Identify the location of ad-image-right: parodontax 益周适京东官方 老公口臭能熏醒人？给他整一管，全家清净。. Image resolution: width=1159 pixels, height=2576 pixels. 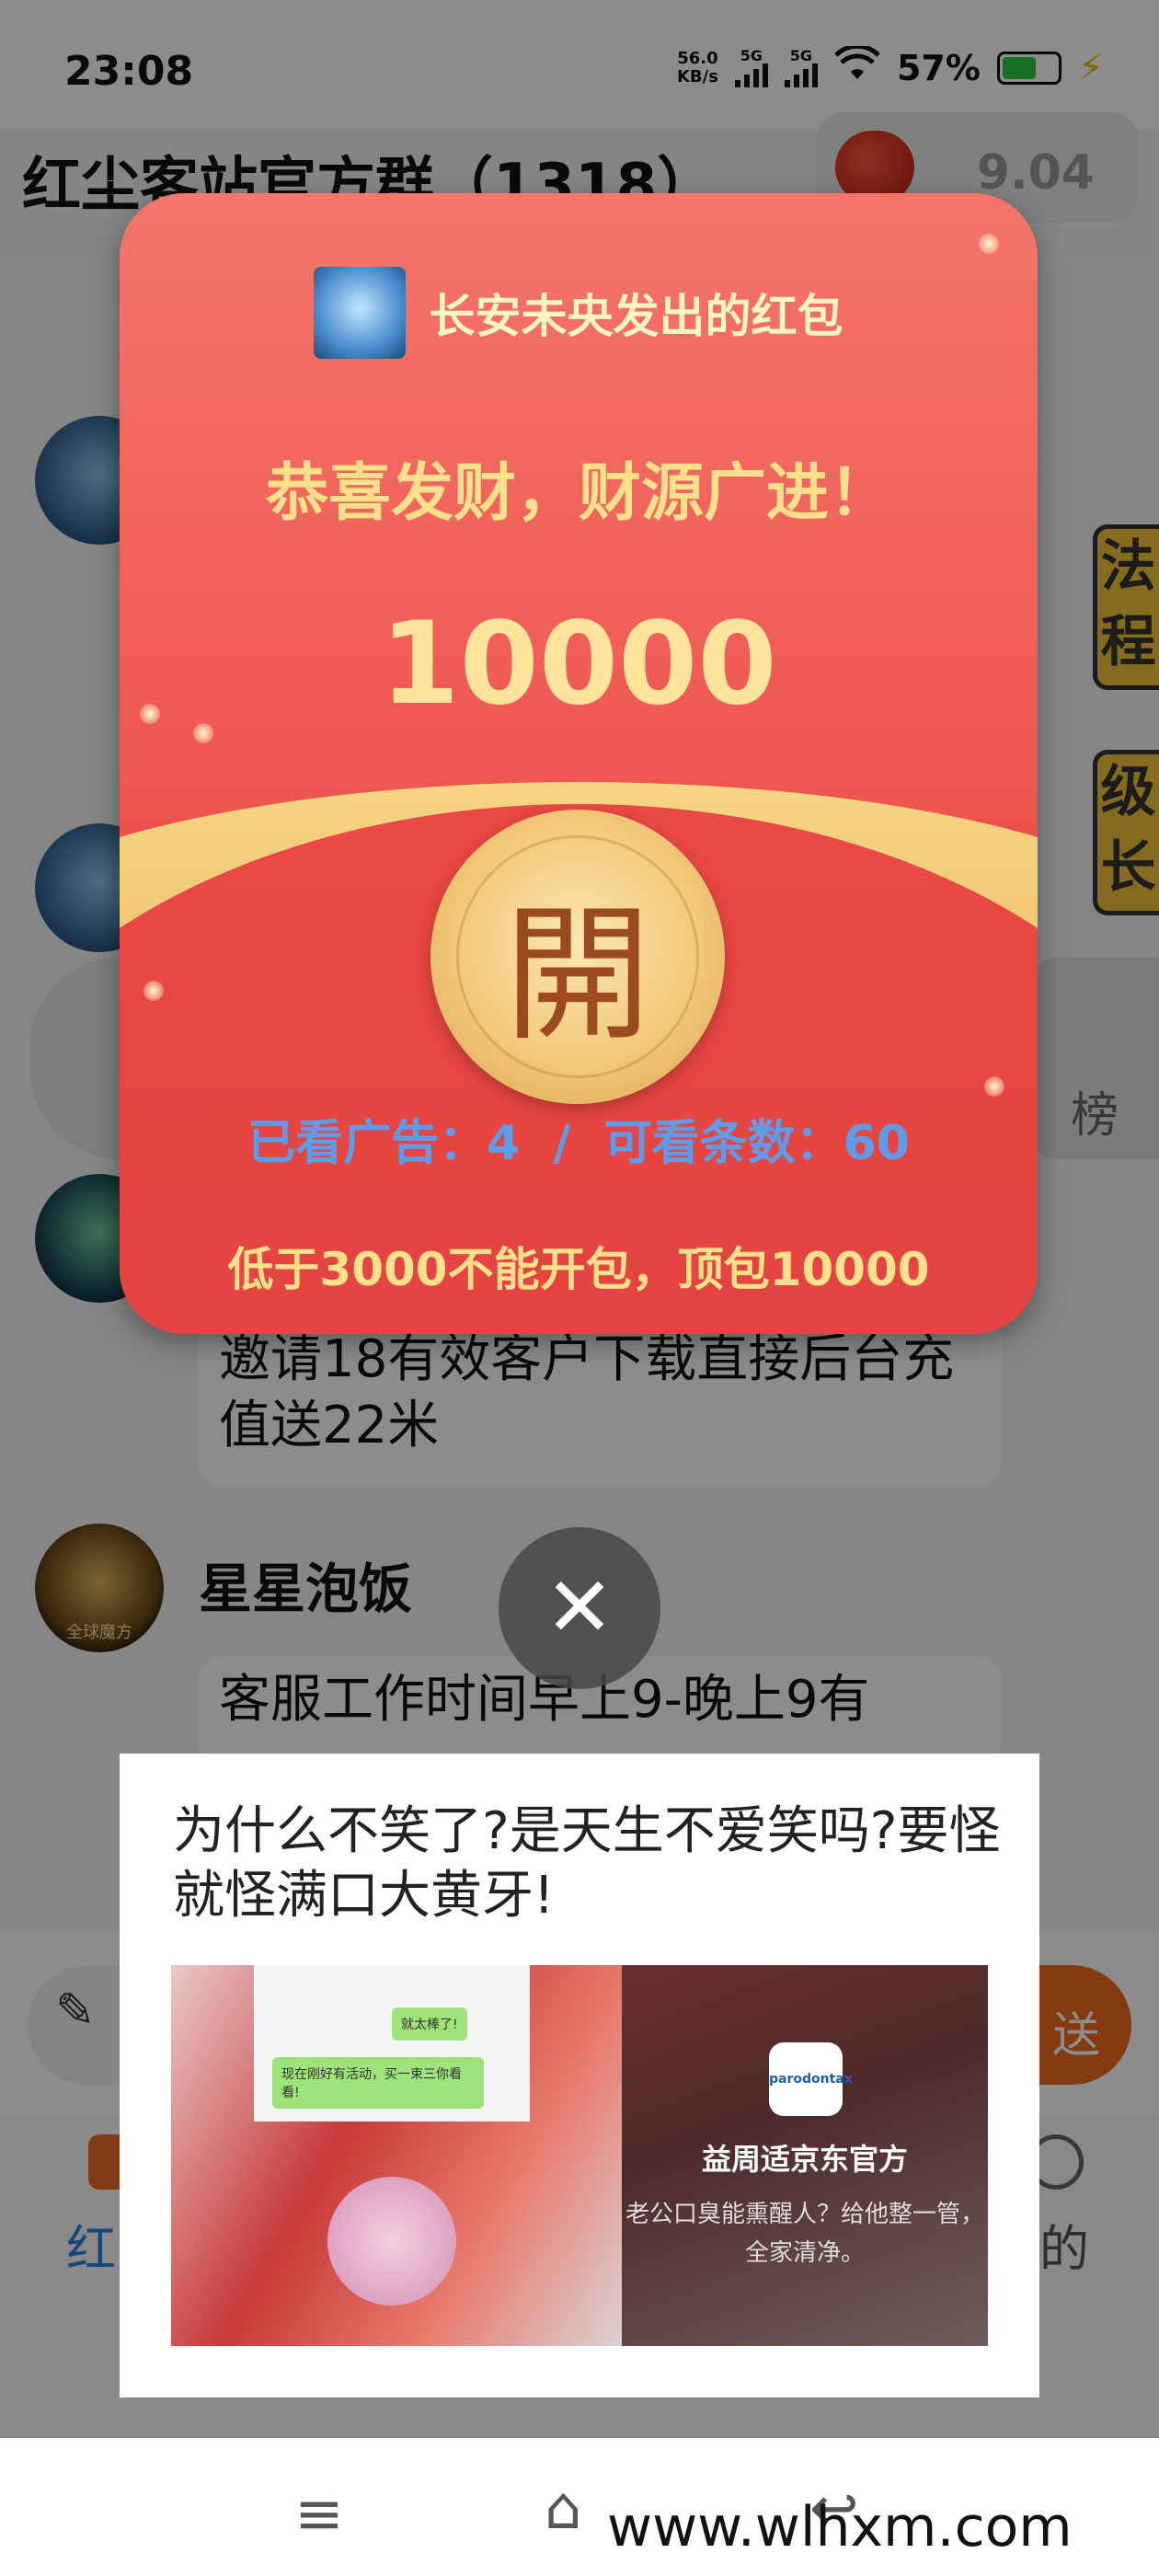
(805, 2155).